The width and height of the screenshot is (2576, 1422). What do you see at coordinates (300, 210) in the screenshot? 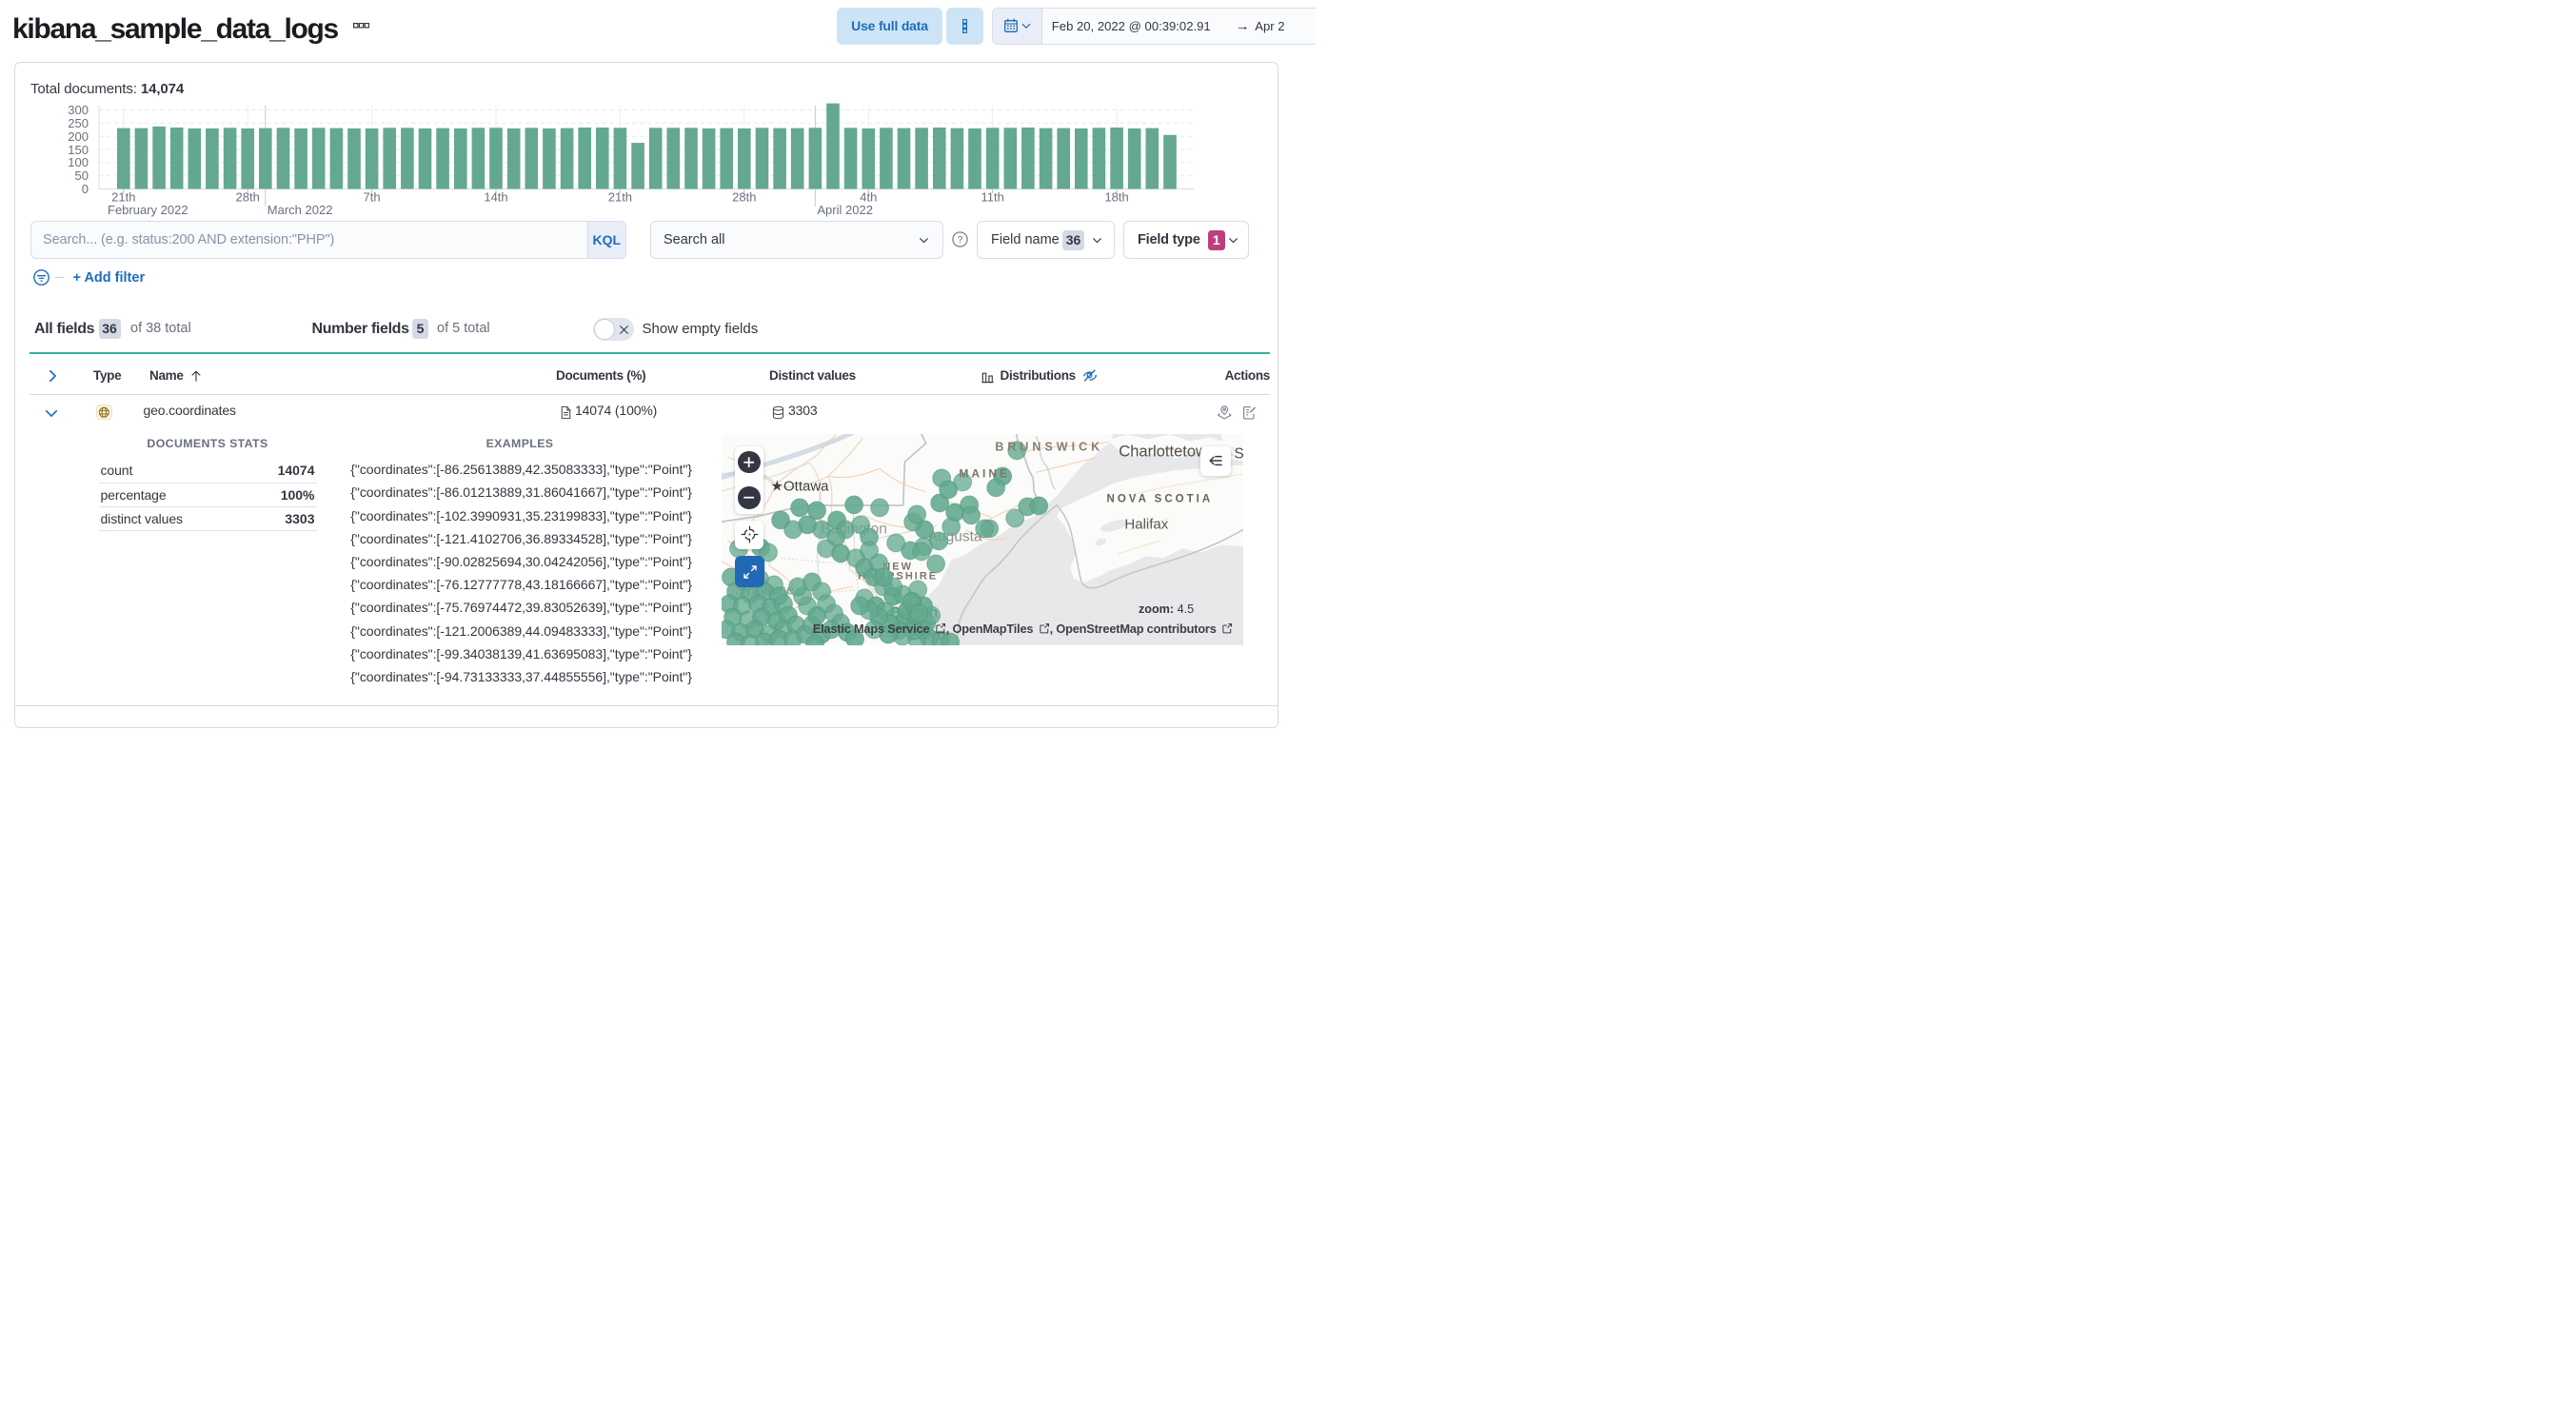
I see `svg-text: March 2022` at bounding box center [300, 210].